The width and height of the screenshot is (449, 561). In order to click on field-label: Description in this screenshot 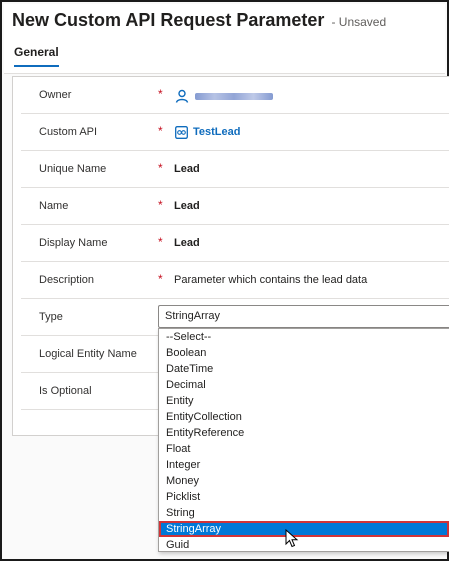, I will do `click(67, 280)`.